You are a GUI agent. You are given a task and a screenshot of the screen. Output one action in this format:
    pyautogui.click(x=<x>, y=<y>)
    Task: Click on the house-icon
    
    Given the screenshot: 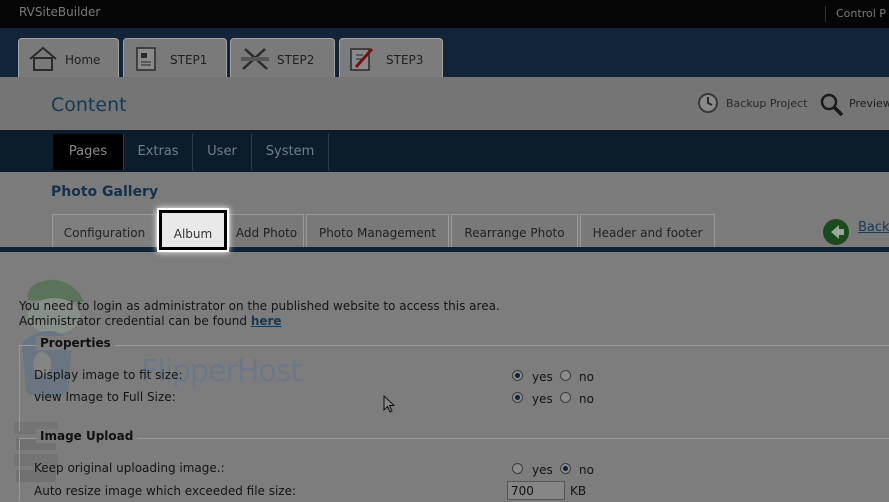 What is the action you would take?
    pyautogui.click(x=43, y=58)
    